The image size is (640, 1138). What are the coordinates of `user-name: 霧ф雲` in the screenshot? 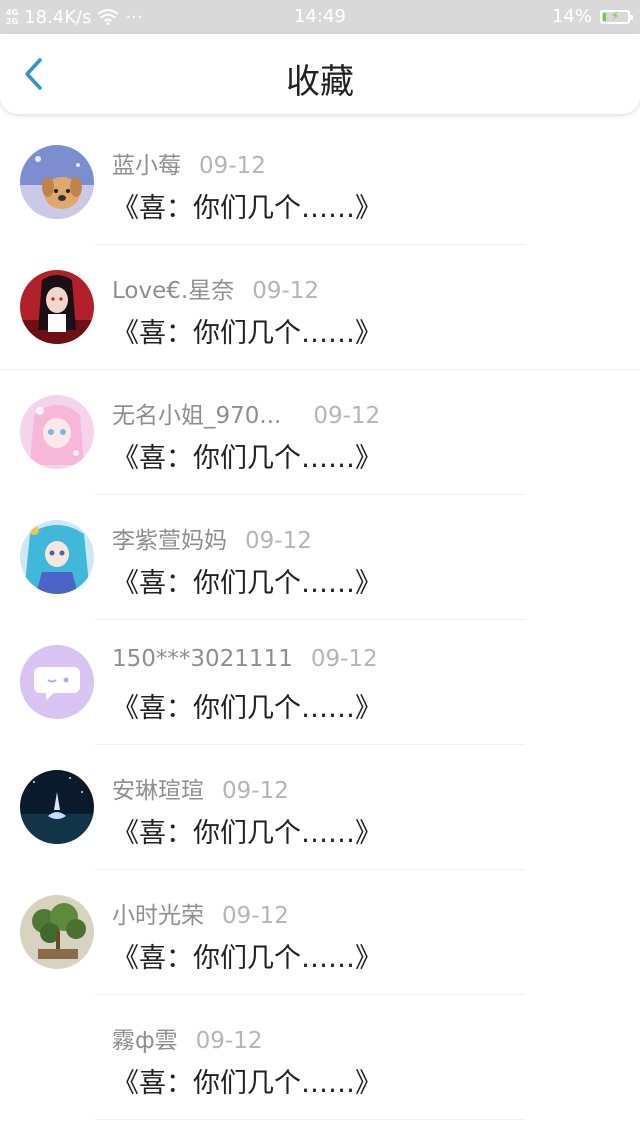 It's located at (145, 1041).